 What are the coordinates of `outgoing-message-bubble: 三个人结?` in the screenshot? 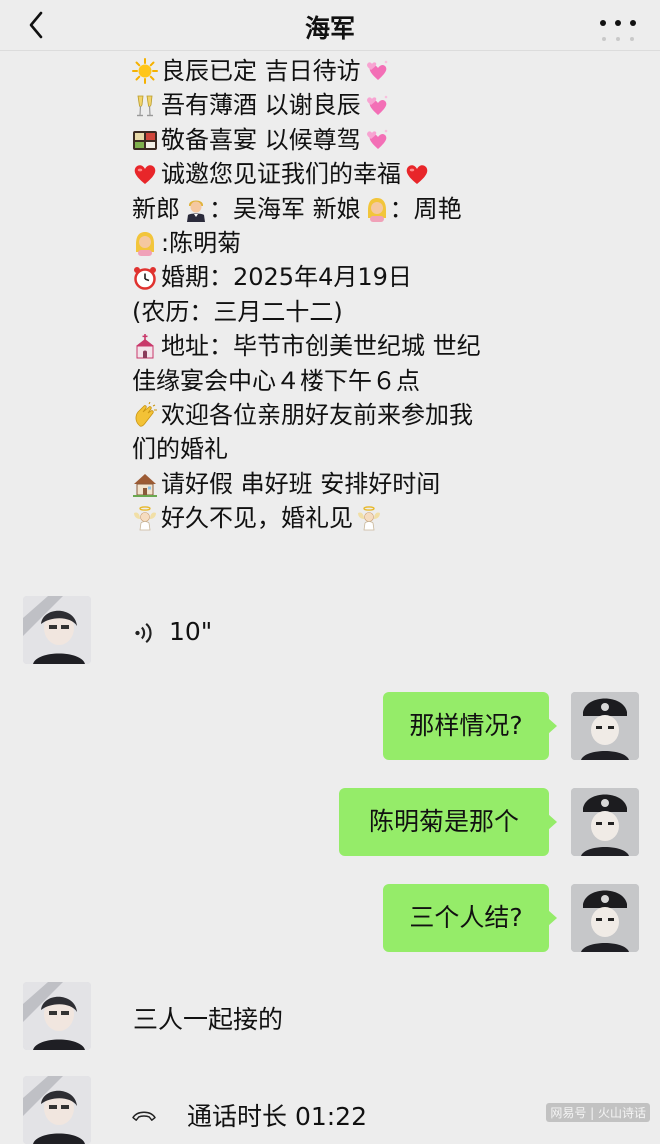 It's located at (470, 918).